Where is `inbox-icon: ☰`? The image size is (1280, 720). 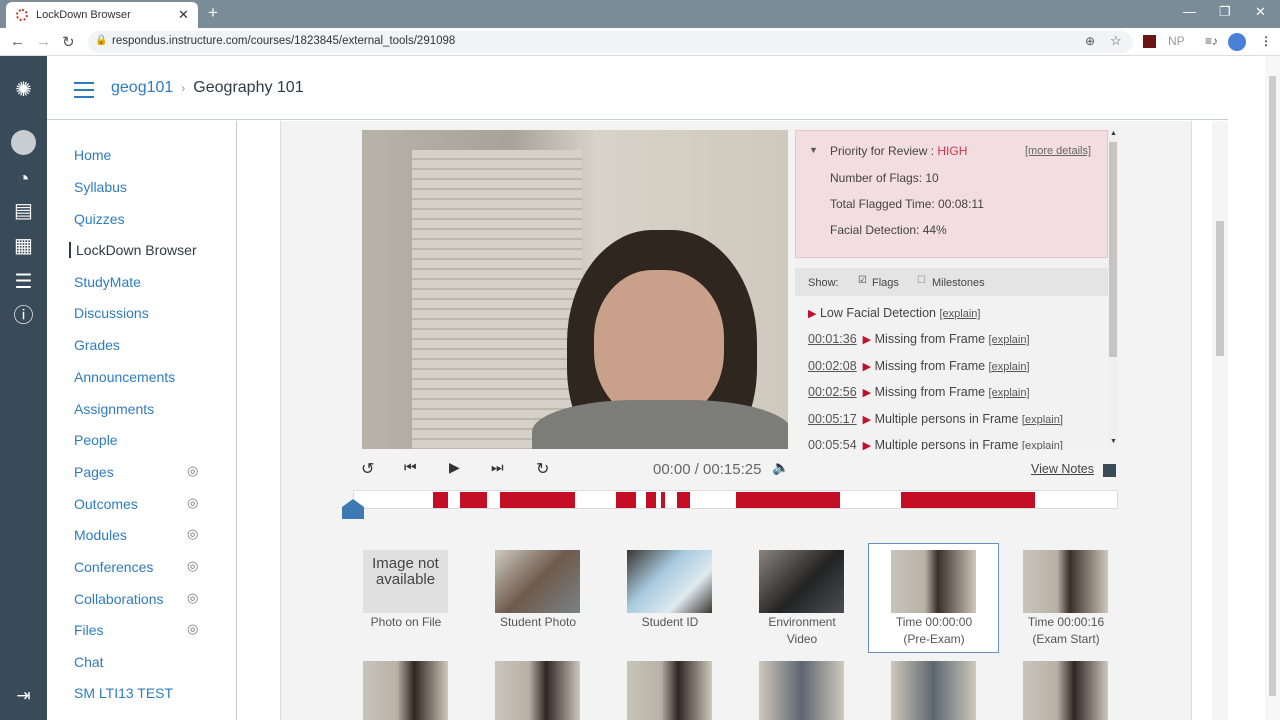 inbox-icon: ☰ is located at coordinates (23, 282).